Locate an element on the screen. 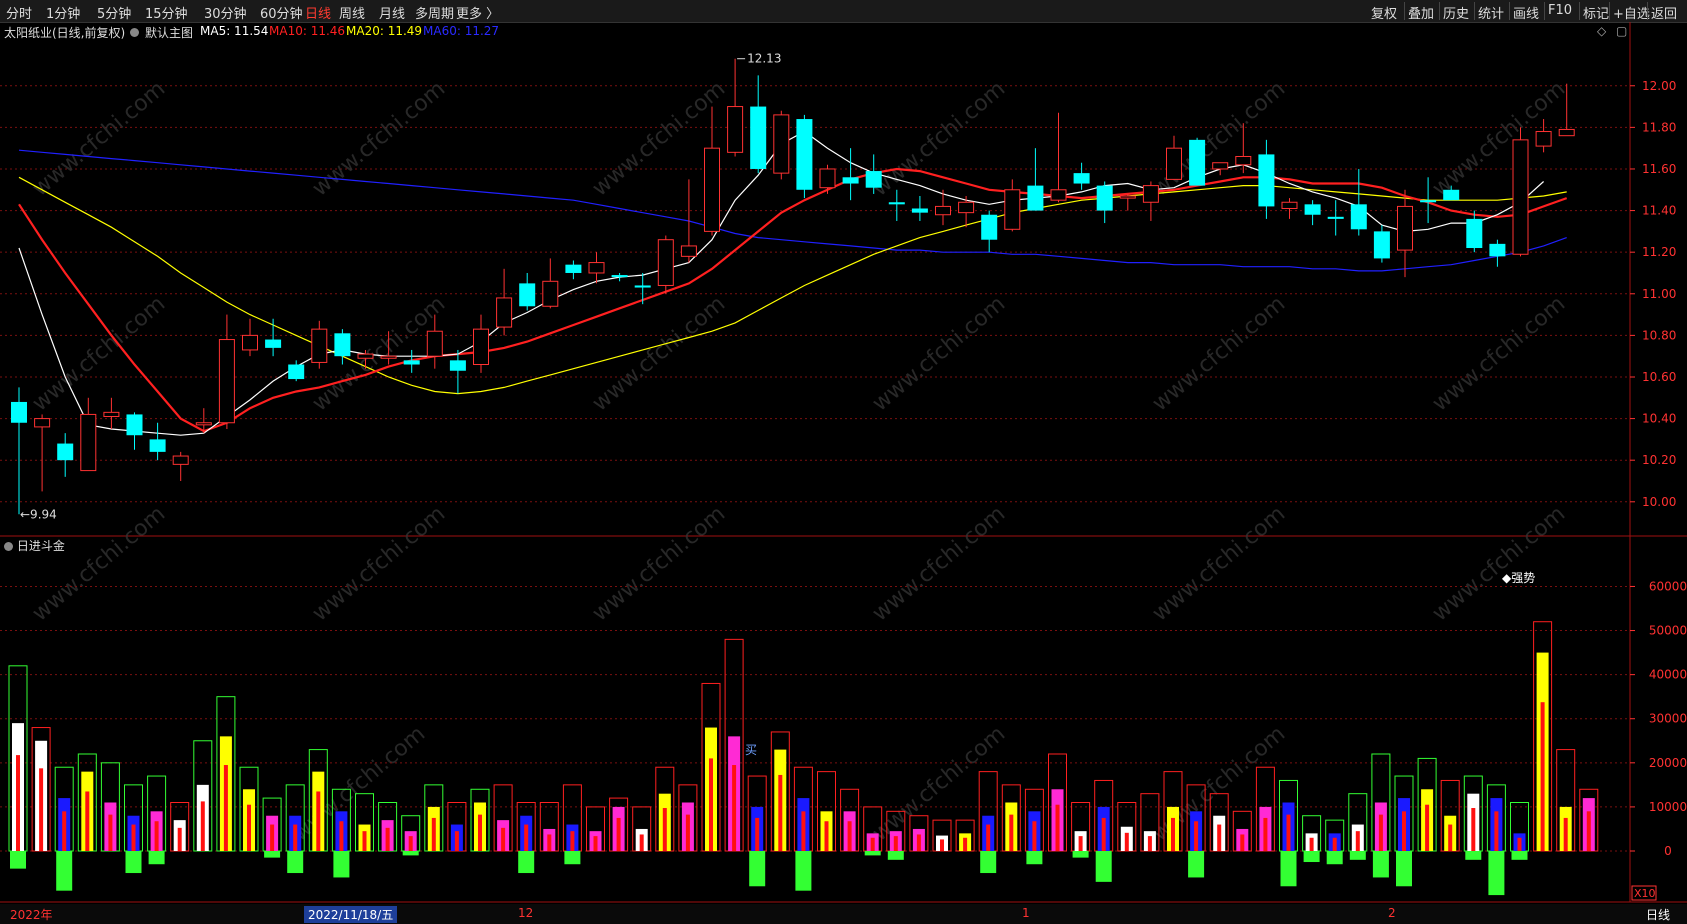 The width and height of the screenshot is (1687, 924). period-tab-7: 周线 is located at coordinates (352, 12).